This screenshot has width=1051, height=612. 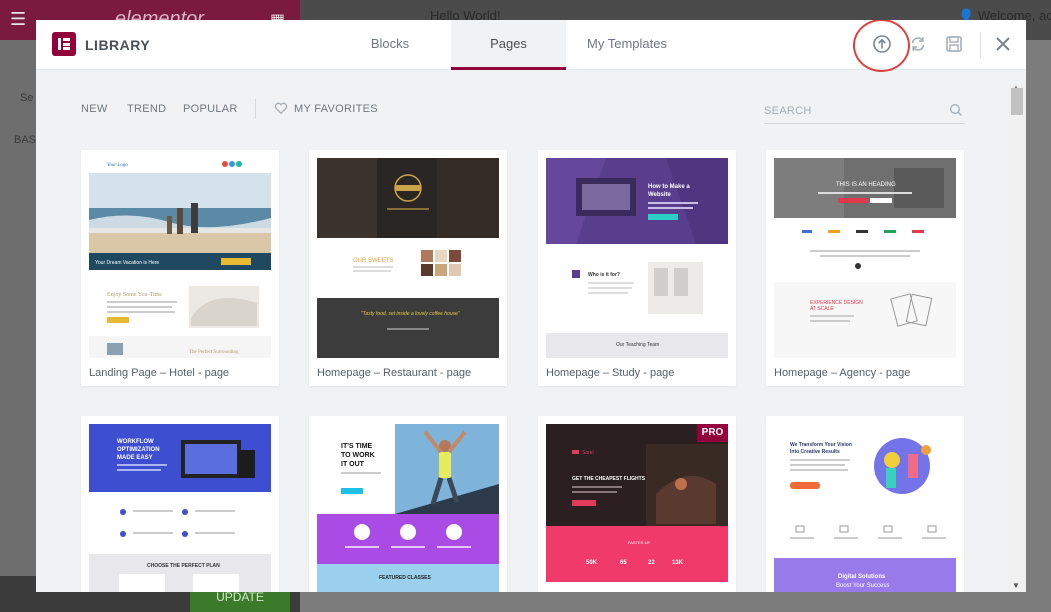 What do you see at coordinates (592, 563) in the screenshot?
I see `svg-text: 50K` at bounding box center [592, 563].